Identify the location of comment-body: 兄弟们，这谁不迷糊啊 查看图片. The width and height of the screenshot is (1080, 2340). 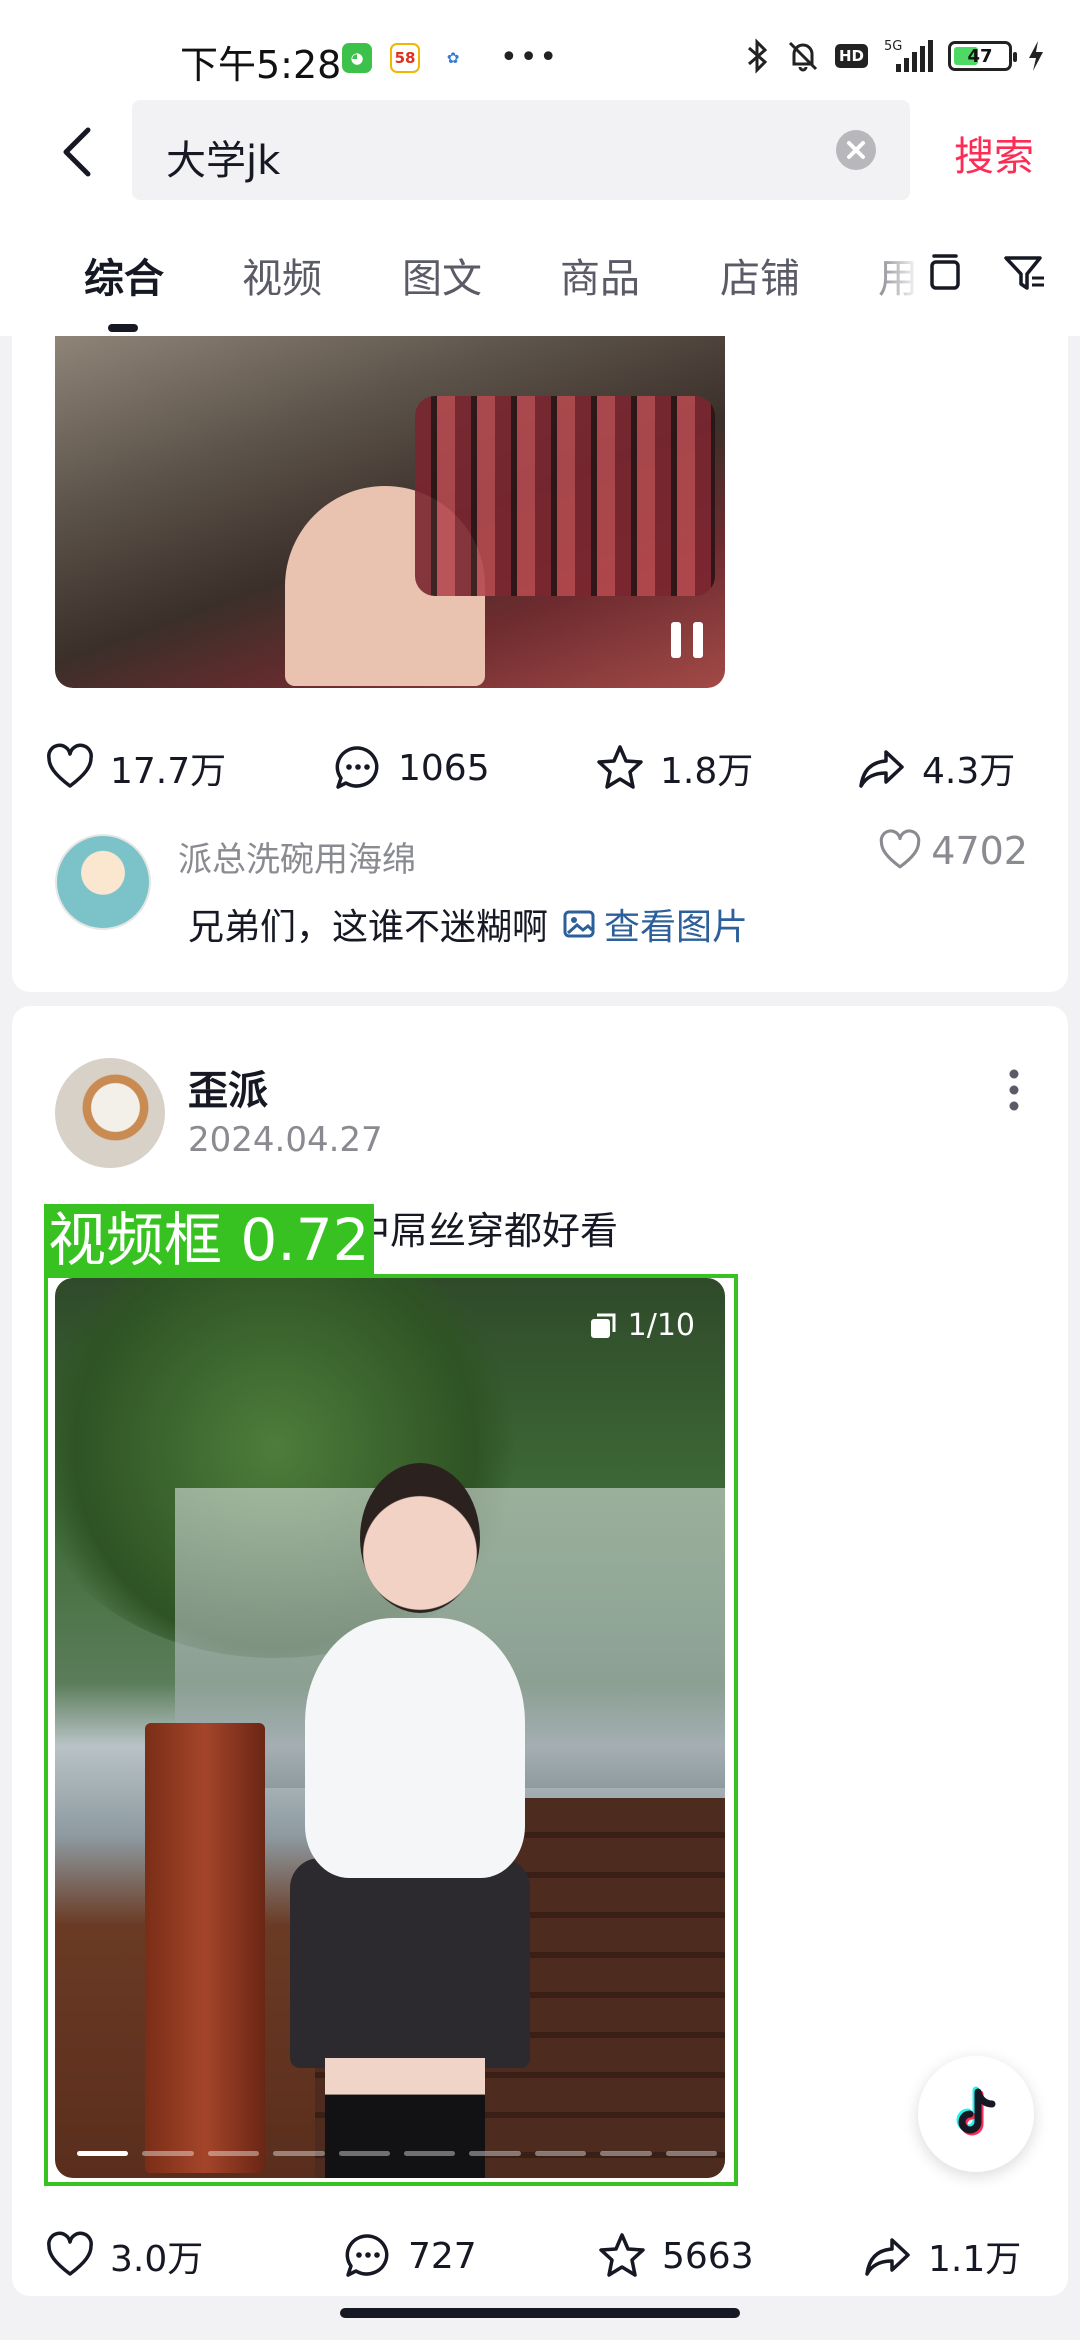
(468, 924).